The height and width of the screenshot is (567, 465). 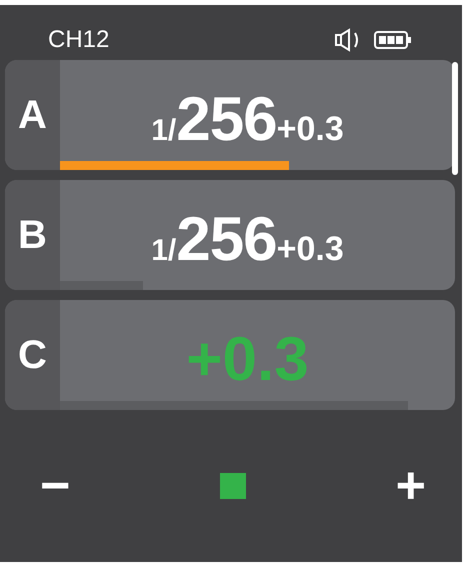 What do you see at coordinates (32, 355) in the screenshot?
I see `group-letter: C` at bounding box center [32, 355].